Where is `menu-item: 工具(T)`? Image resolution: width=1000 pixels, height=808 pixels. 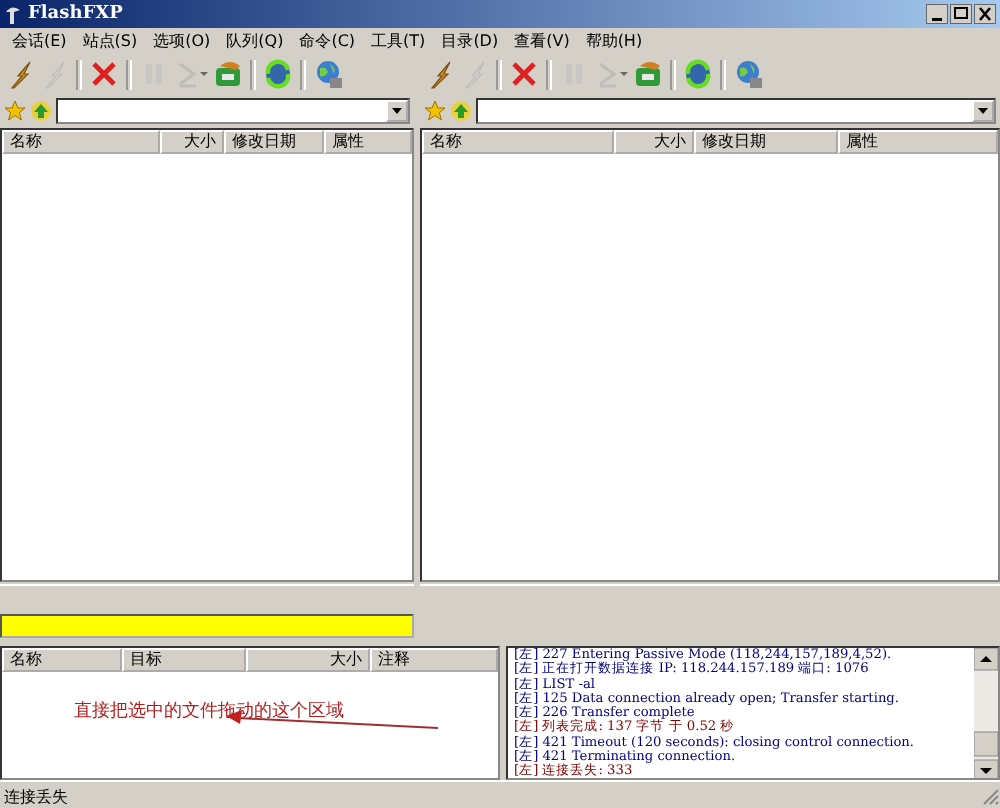
menu-item: 工具(T) is located at coordinates (398, 41).